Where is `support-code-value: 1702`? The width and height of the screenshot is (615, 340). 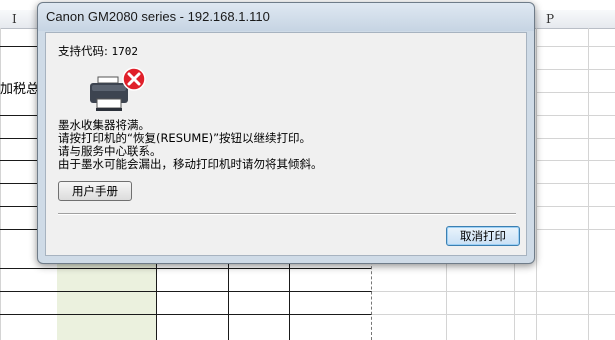
support-code-value: 1702 is located at coordinates (125, 51).